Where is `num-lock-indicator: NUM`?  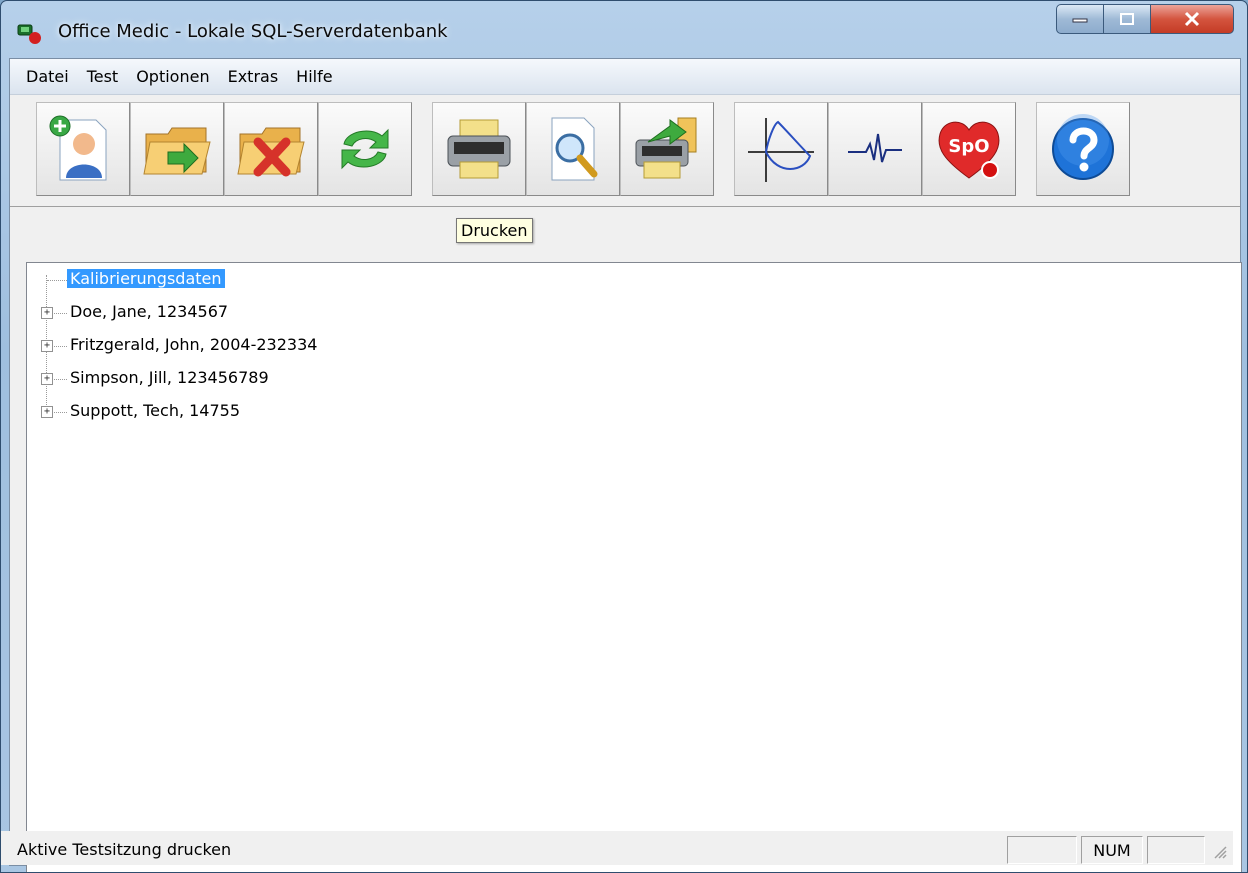
num-lock-indicator: NUM is located at coordinates (1112, 850).